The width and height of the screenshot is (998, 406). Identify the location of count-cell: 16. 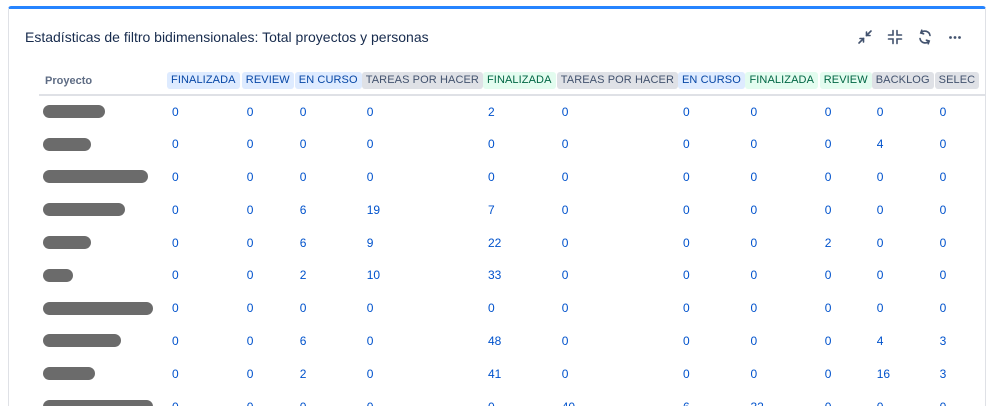
(903, 373).